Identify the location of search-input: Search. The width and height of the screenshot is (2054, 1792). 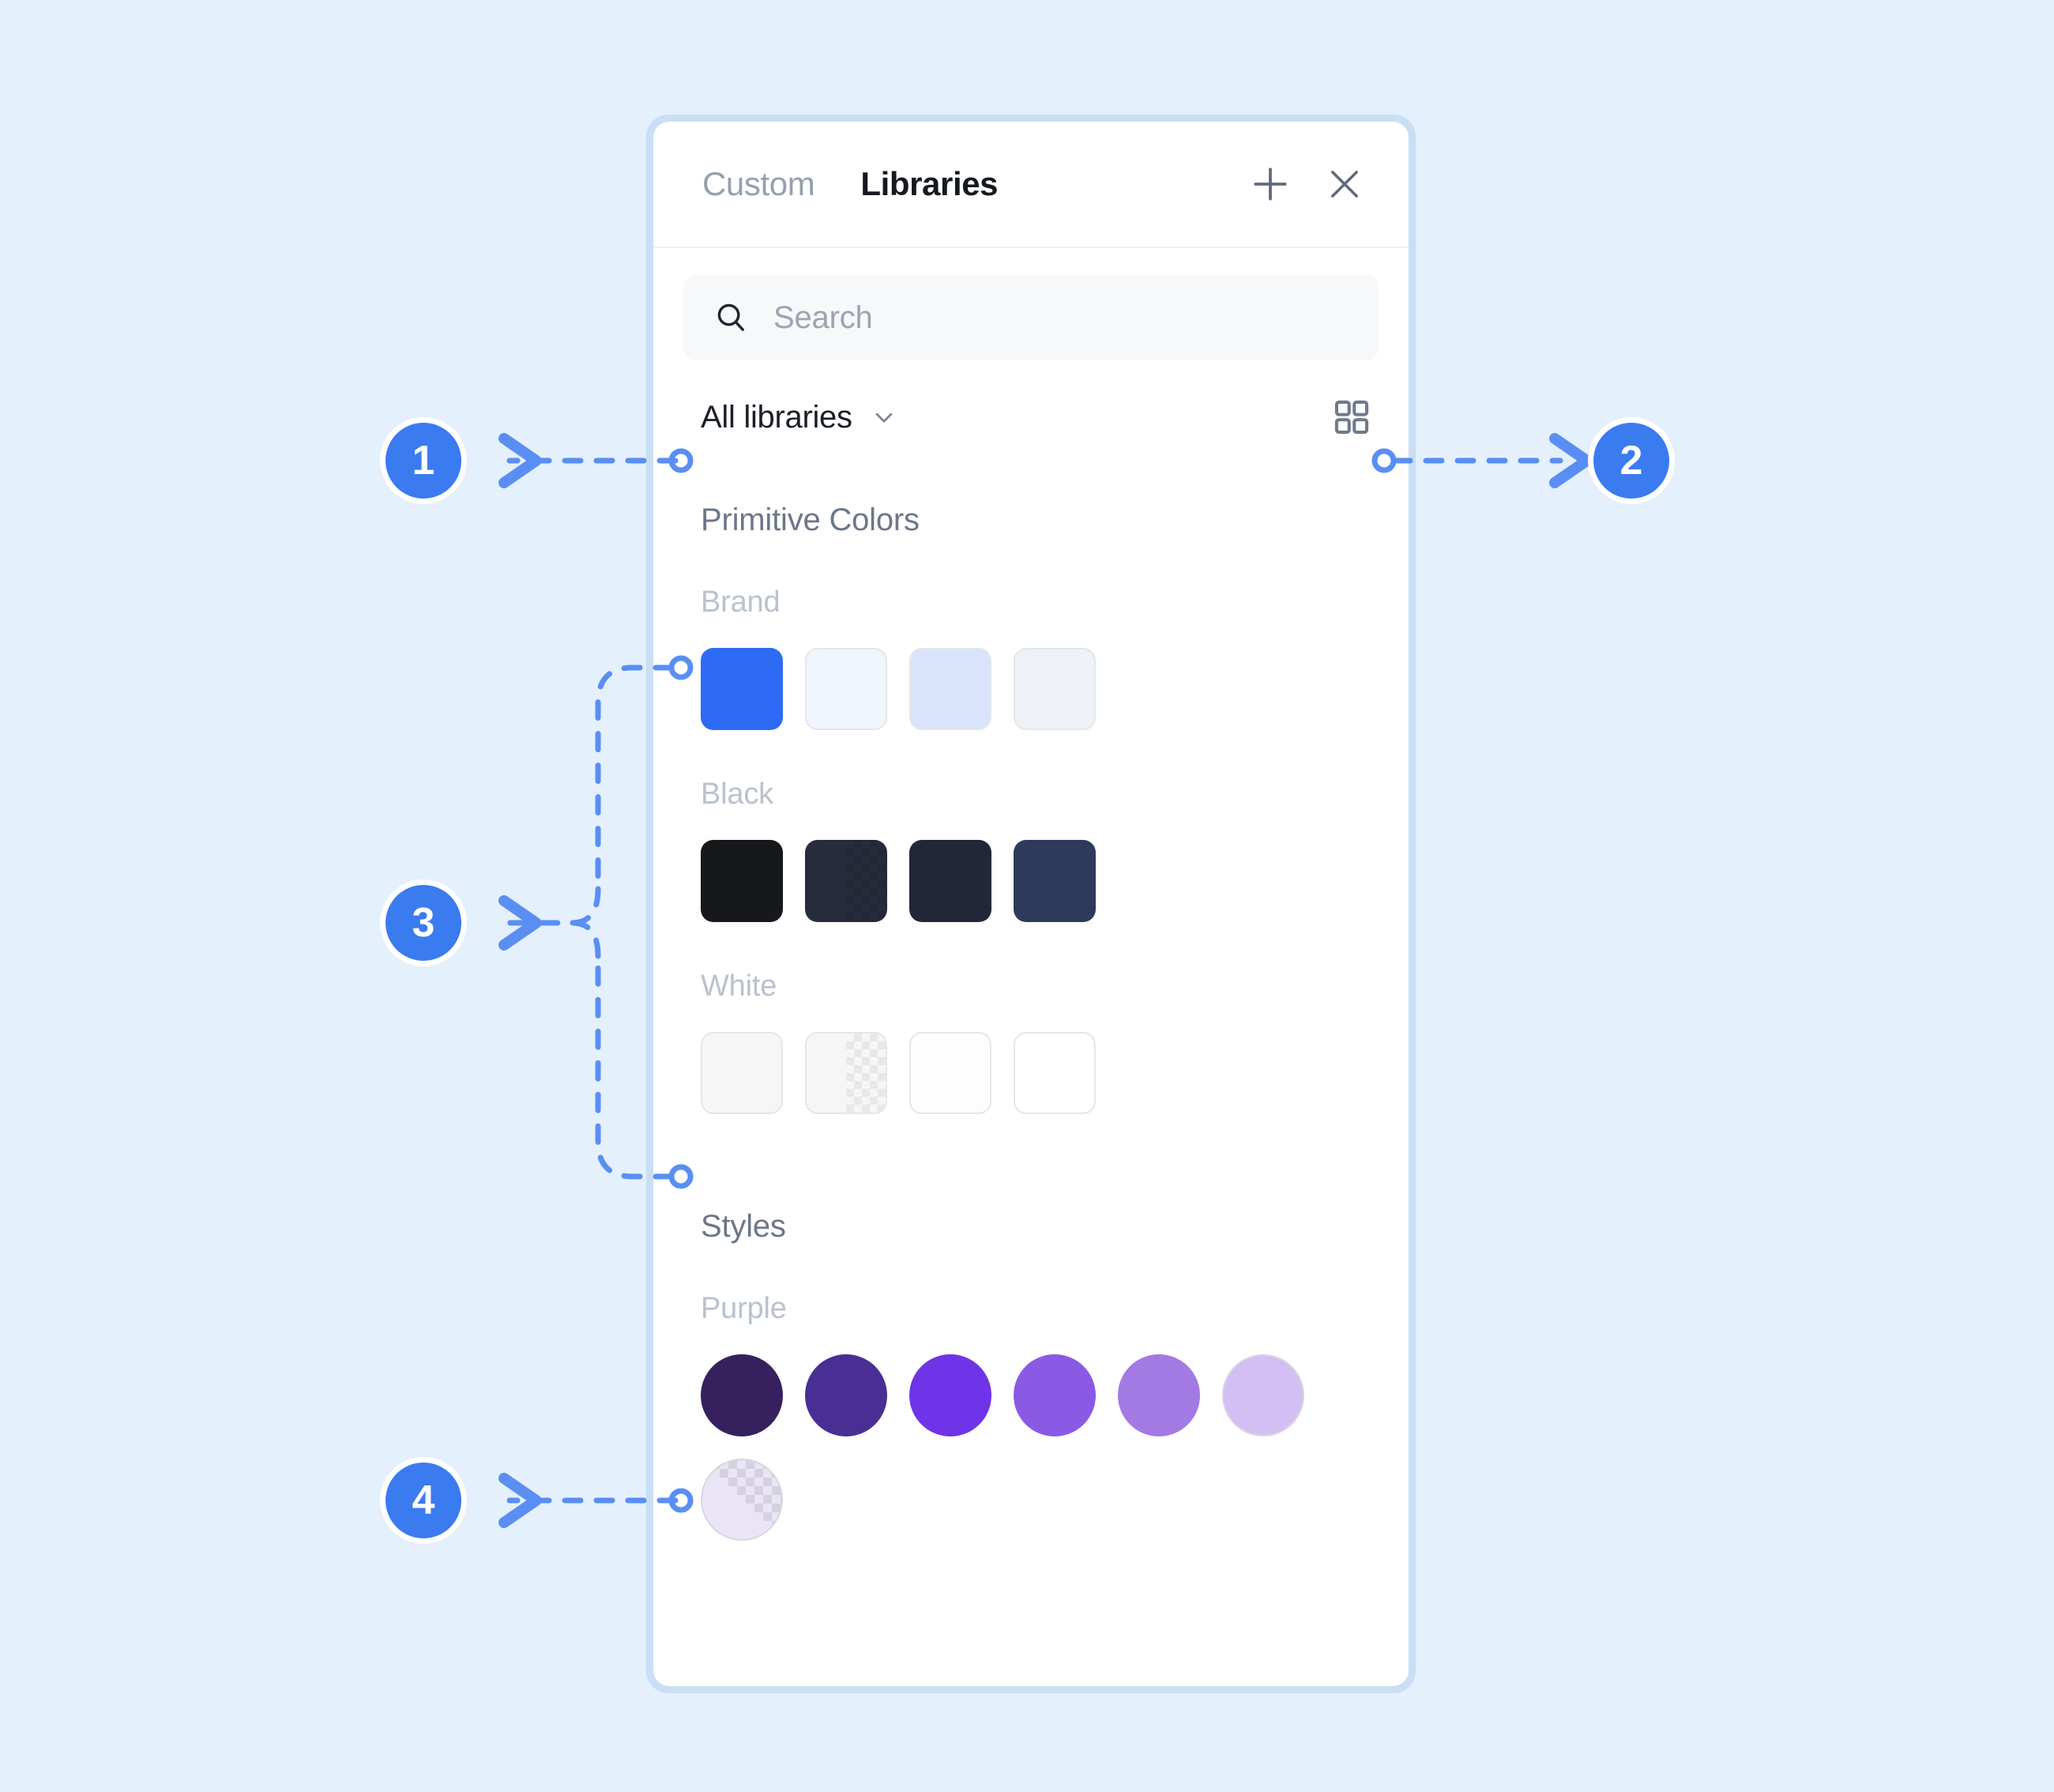
(1031, 317).